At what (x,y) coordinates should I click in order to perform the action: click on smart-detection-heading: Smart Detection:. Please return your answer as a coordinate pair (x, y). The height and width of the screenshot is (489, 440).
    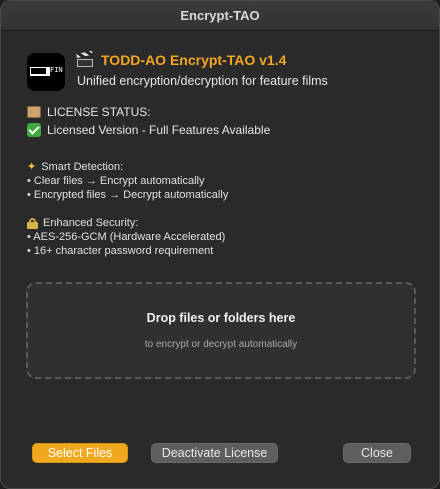
    Looking at the image, I should click on (82, 167).